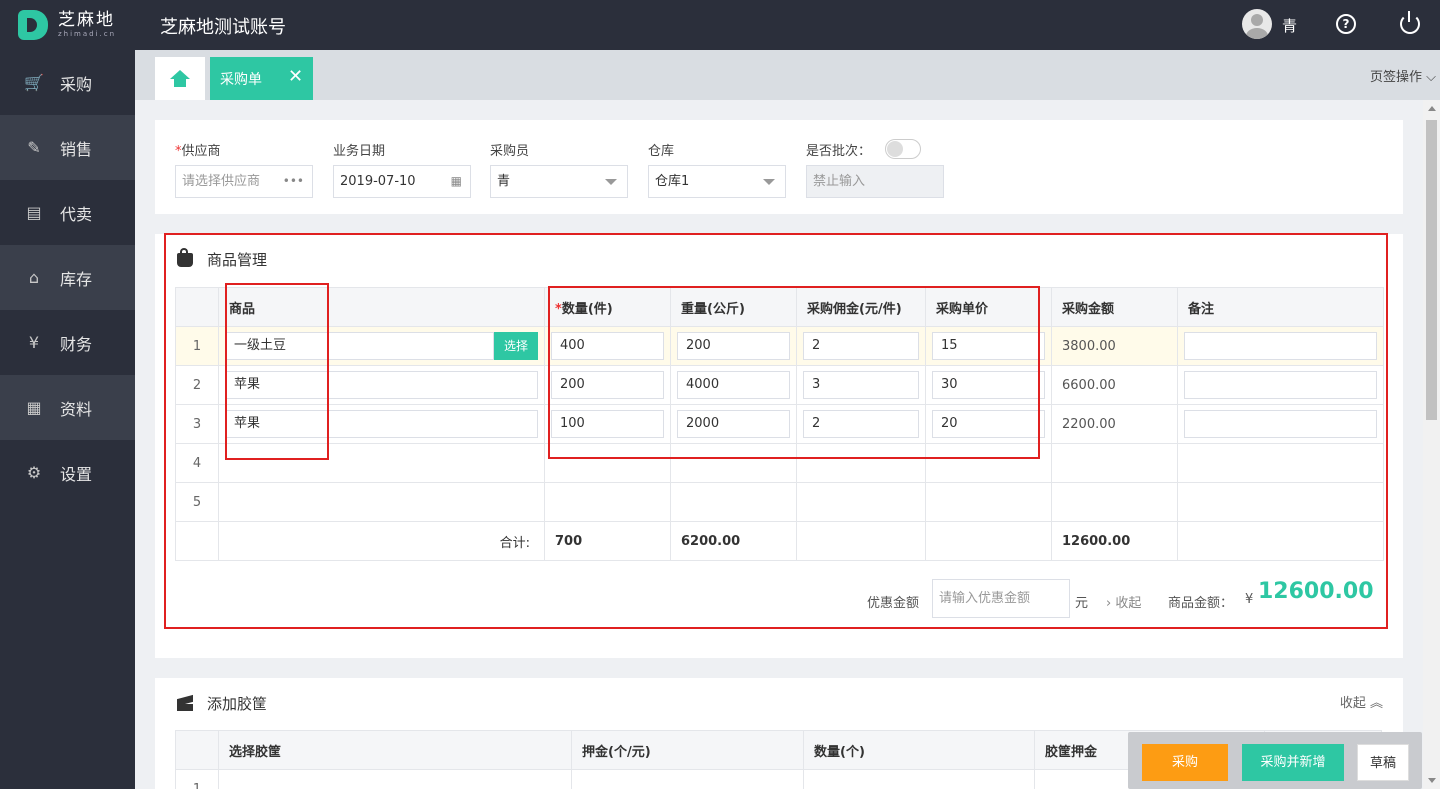 Image resolution: width=1440 pixels, height=789 pixels. Describe the element at coordinates (607, 307) in the screenshot. I see `col-qty: *数量(件)` at that location.